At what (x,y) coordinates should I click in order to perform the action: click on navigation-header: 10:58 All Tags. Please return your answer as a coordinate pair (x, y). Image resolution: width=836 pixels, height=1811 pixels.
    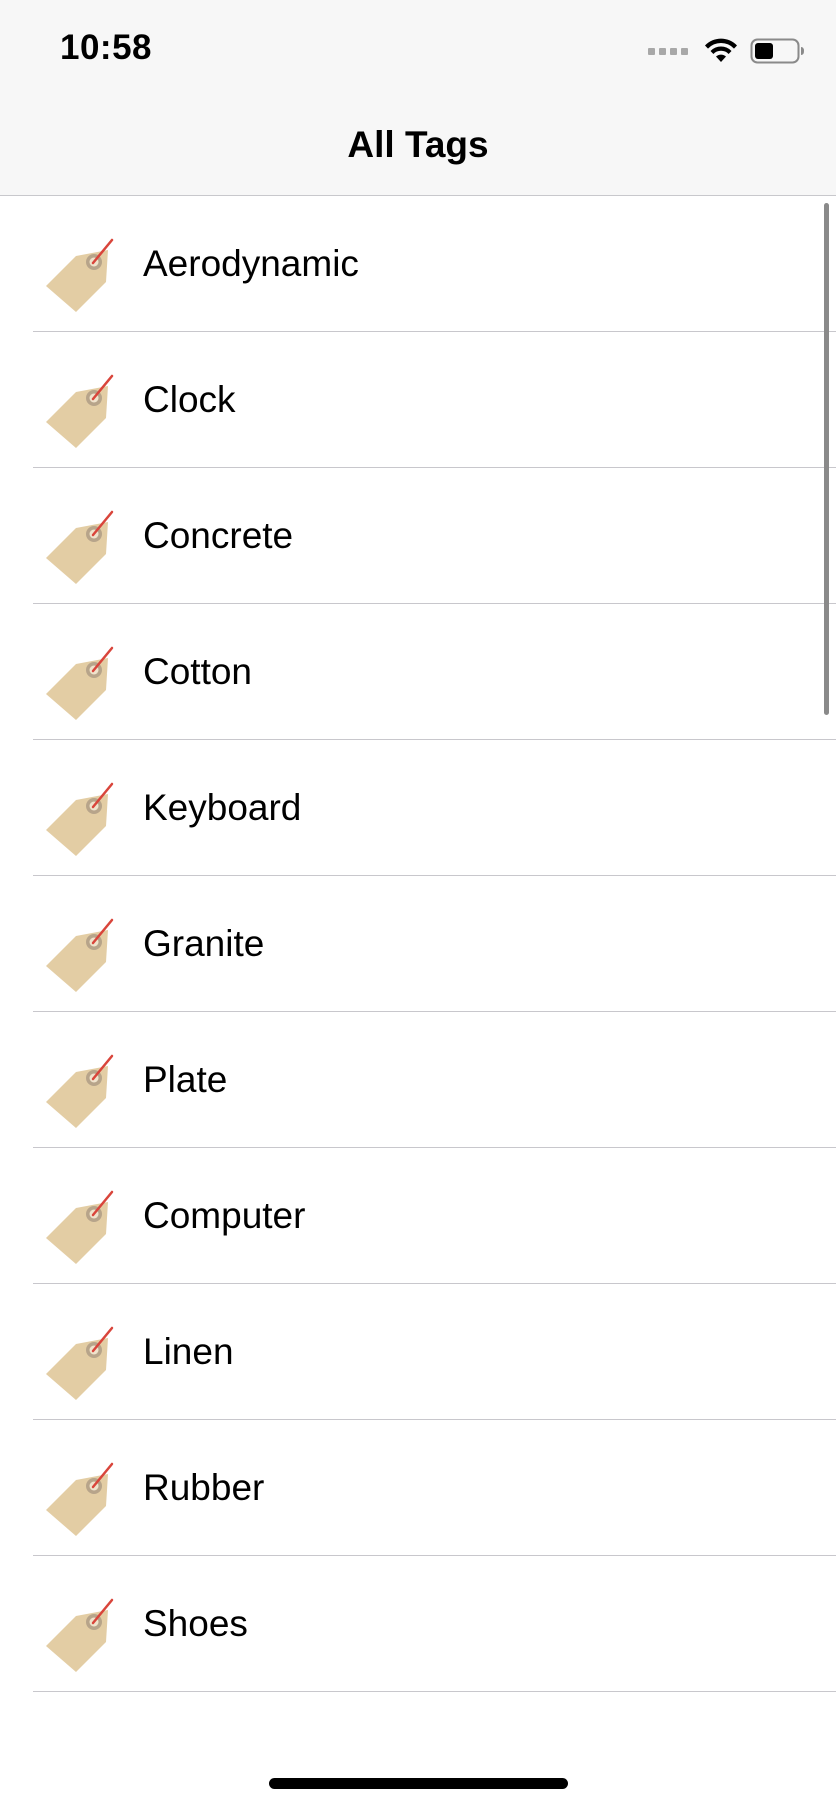
    Looking at the image, I should click on (418, 98).